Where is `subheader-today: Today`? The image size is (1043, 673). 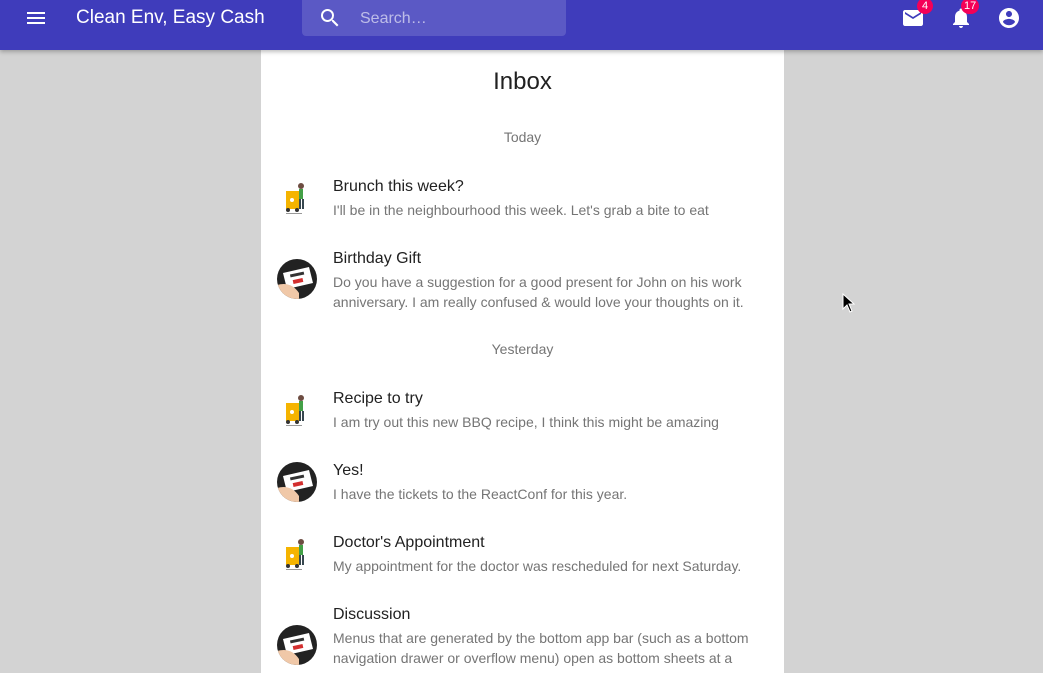 subheader-today: Today is located at coordinates (522, 137).